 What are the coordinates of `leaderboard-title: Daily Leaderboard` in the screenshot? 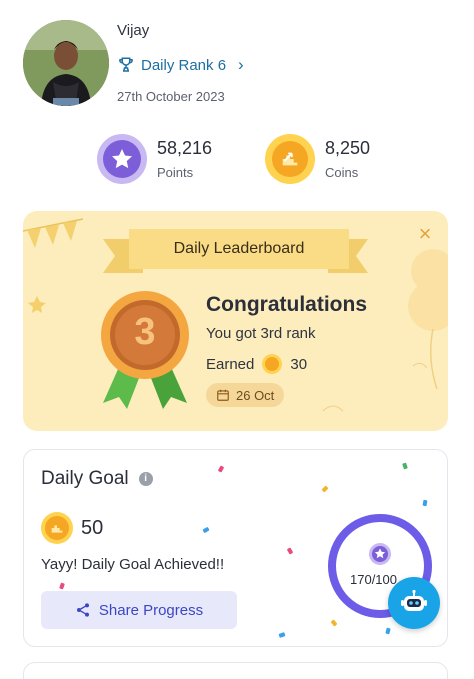 It's located at (239, 249).